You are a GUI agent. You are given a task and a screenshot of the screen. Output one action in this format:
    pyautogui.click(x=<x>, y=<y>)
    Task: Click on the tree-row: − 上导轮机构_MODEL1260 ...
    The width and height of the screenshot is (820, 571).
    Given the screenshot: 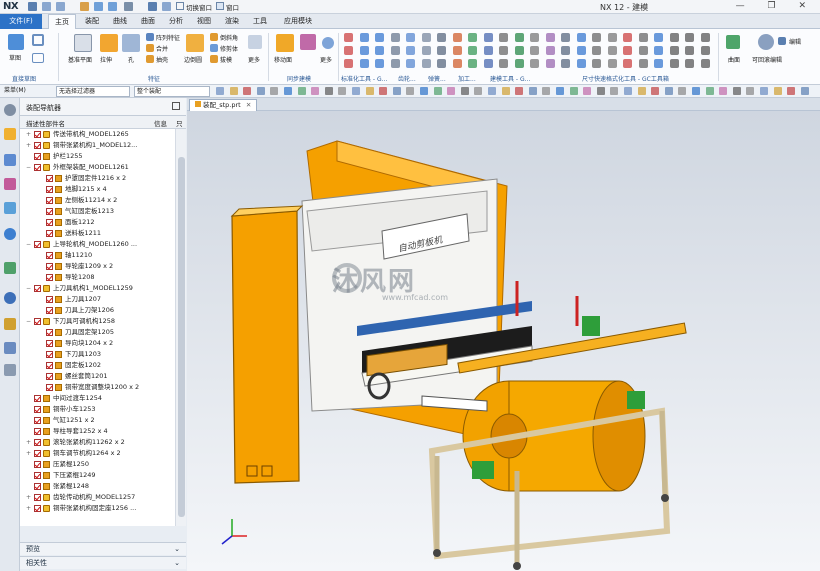 What is the action you would take?
    pyautogui.click(x=97, y=244)
    